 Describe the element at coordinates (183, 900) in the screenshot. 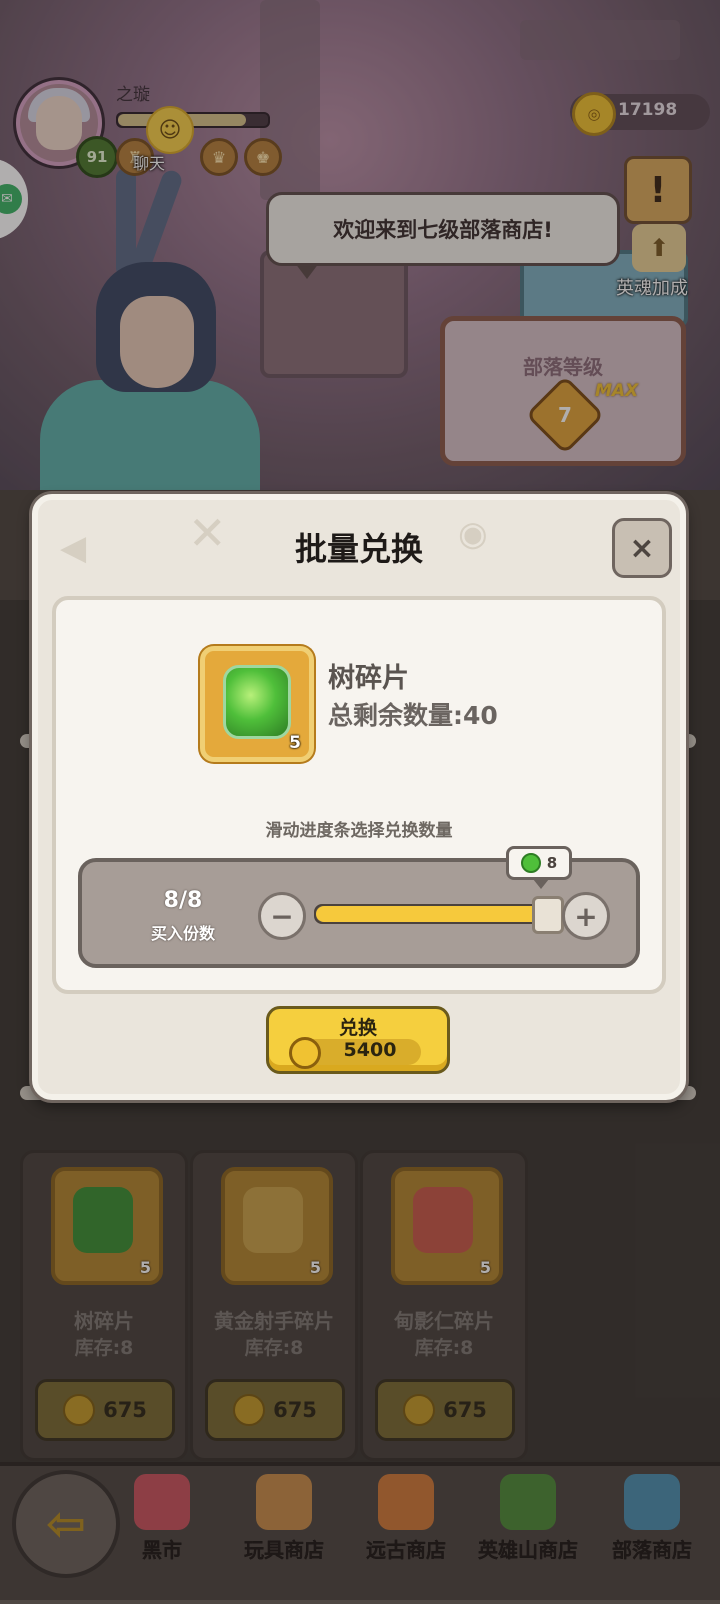

I see `selected-quantity: 8/8` at that location.